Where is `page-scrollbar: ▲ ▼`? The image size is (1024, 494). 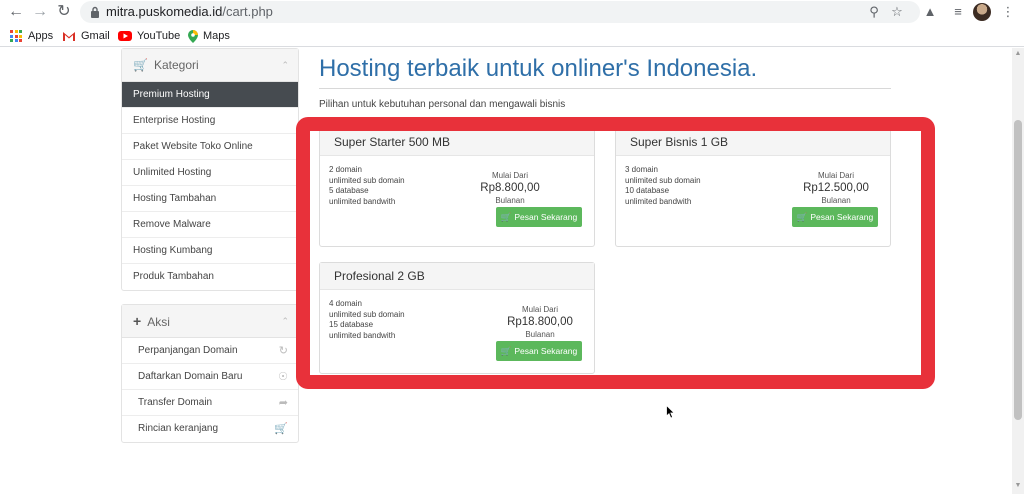 page-scrollbar: ▲ ▼ is located at coordinates (1018, 271).